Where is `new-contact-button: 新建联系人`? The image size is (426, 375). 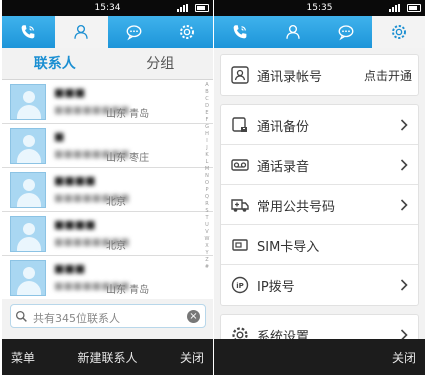 new-contact-button: 新建联系人 is located at coordinates (107, 357).